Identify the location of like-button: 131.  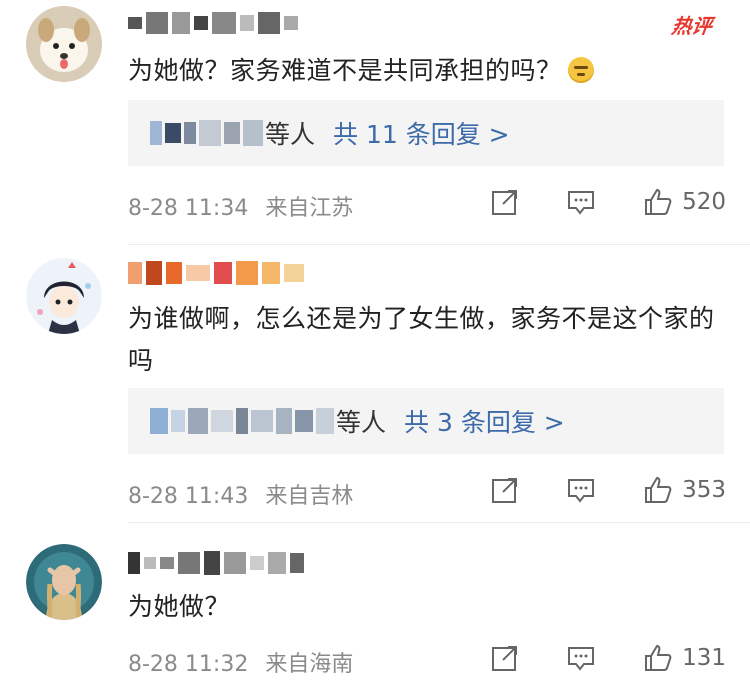
(684, 658).